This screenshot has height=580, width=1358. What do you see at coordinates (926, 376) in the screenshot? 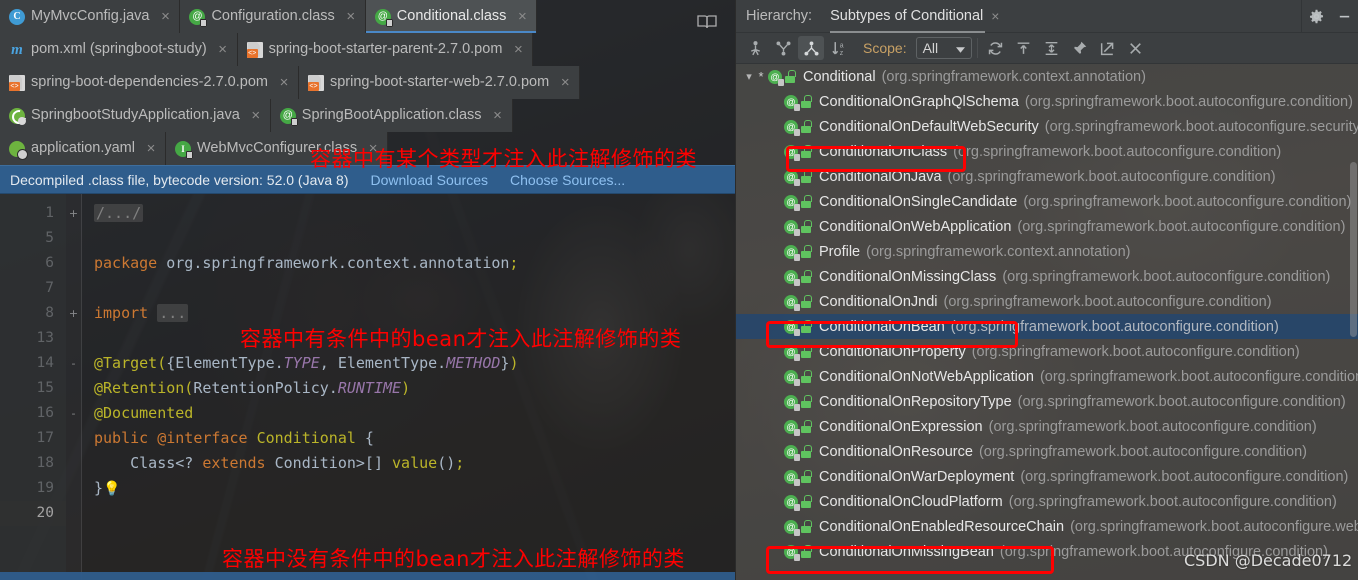
I see `hierarchy-type-name: ConditionalOnNotWebApplication` at bounding box center [926, 376].